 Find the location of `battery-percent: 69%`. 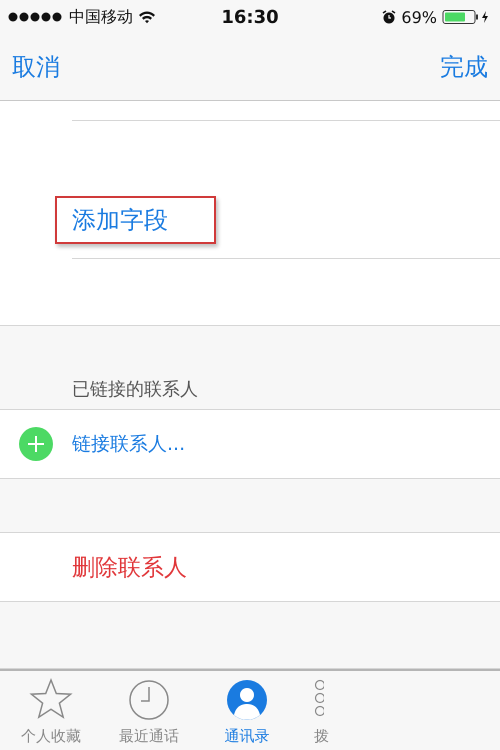

battery-percent: 69% is located at coordinates (419, 17).